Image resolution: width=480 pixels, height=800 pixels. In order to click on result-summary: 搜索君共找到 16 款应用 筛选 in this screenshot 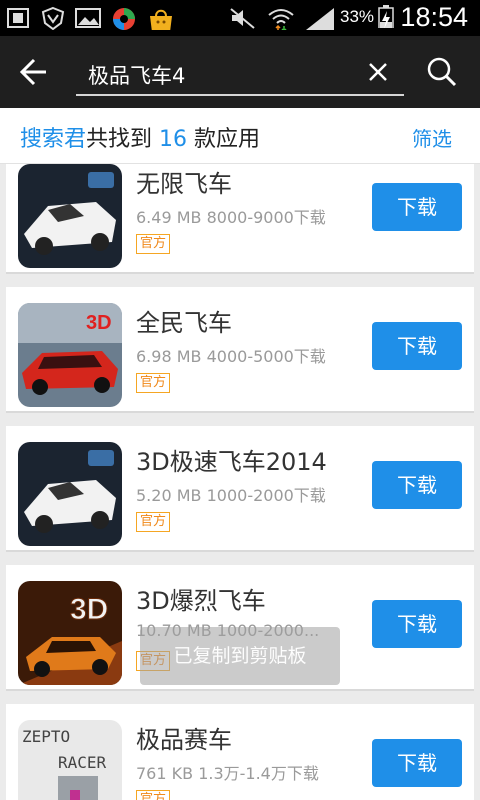, I will do `click(240, 136)`.